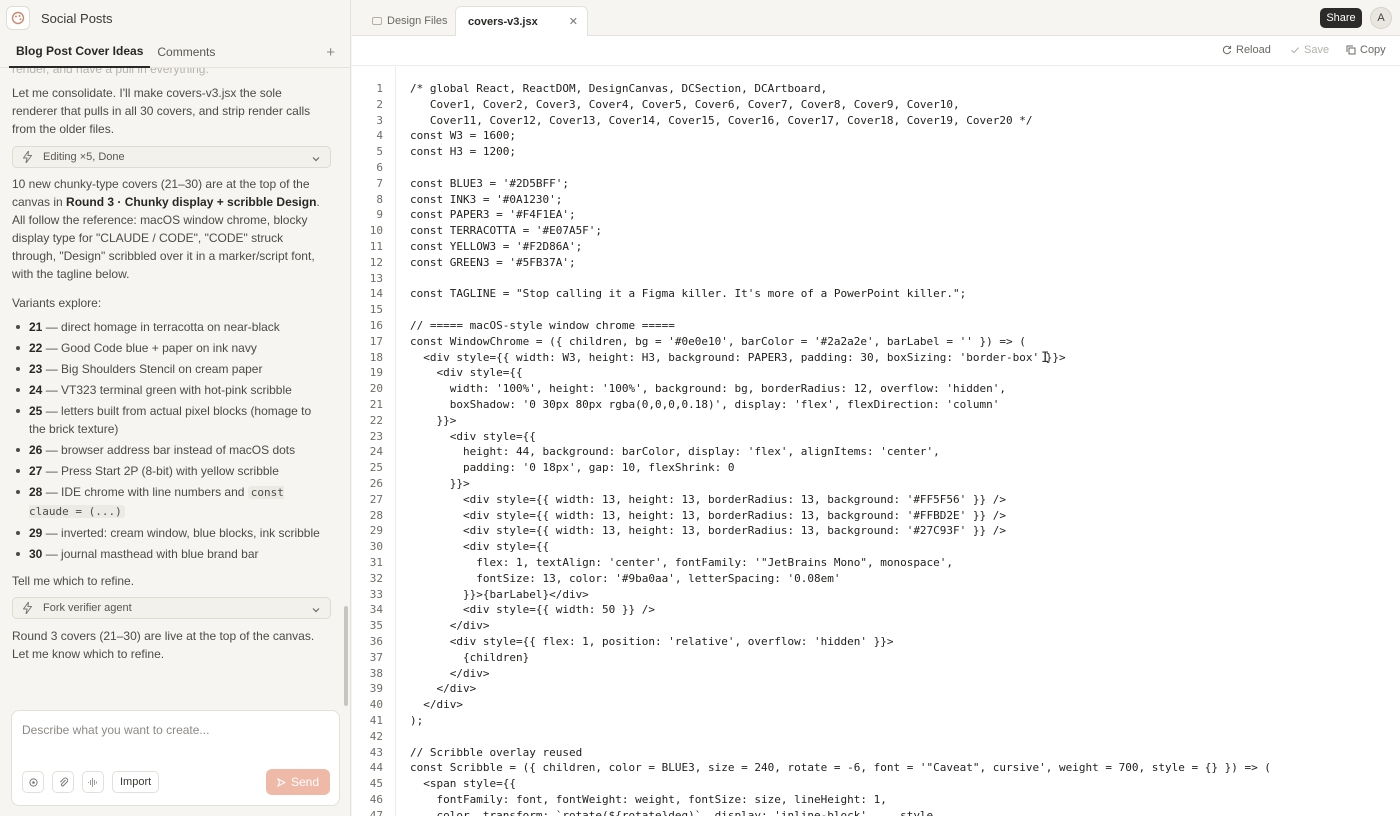 This screenshot has width=1400, height=816. What do you see at coordinates (77, 18) in the screenshot?
I see `app-title: Social Posts` at bounding box center [77, 18].